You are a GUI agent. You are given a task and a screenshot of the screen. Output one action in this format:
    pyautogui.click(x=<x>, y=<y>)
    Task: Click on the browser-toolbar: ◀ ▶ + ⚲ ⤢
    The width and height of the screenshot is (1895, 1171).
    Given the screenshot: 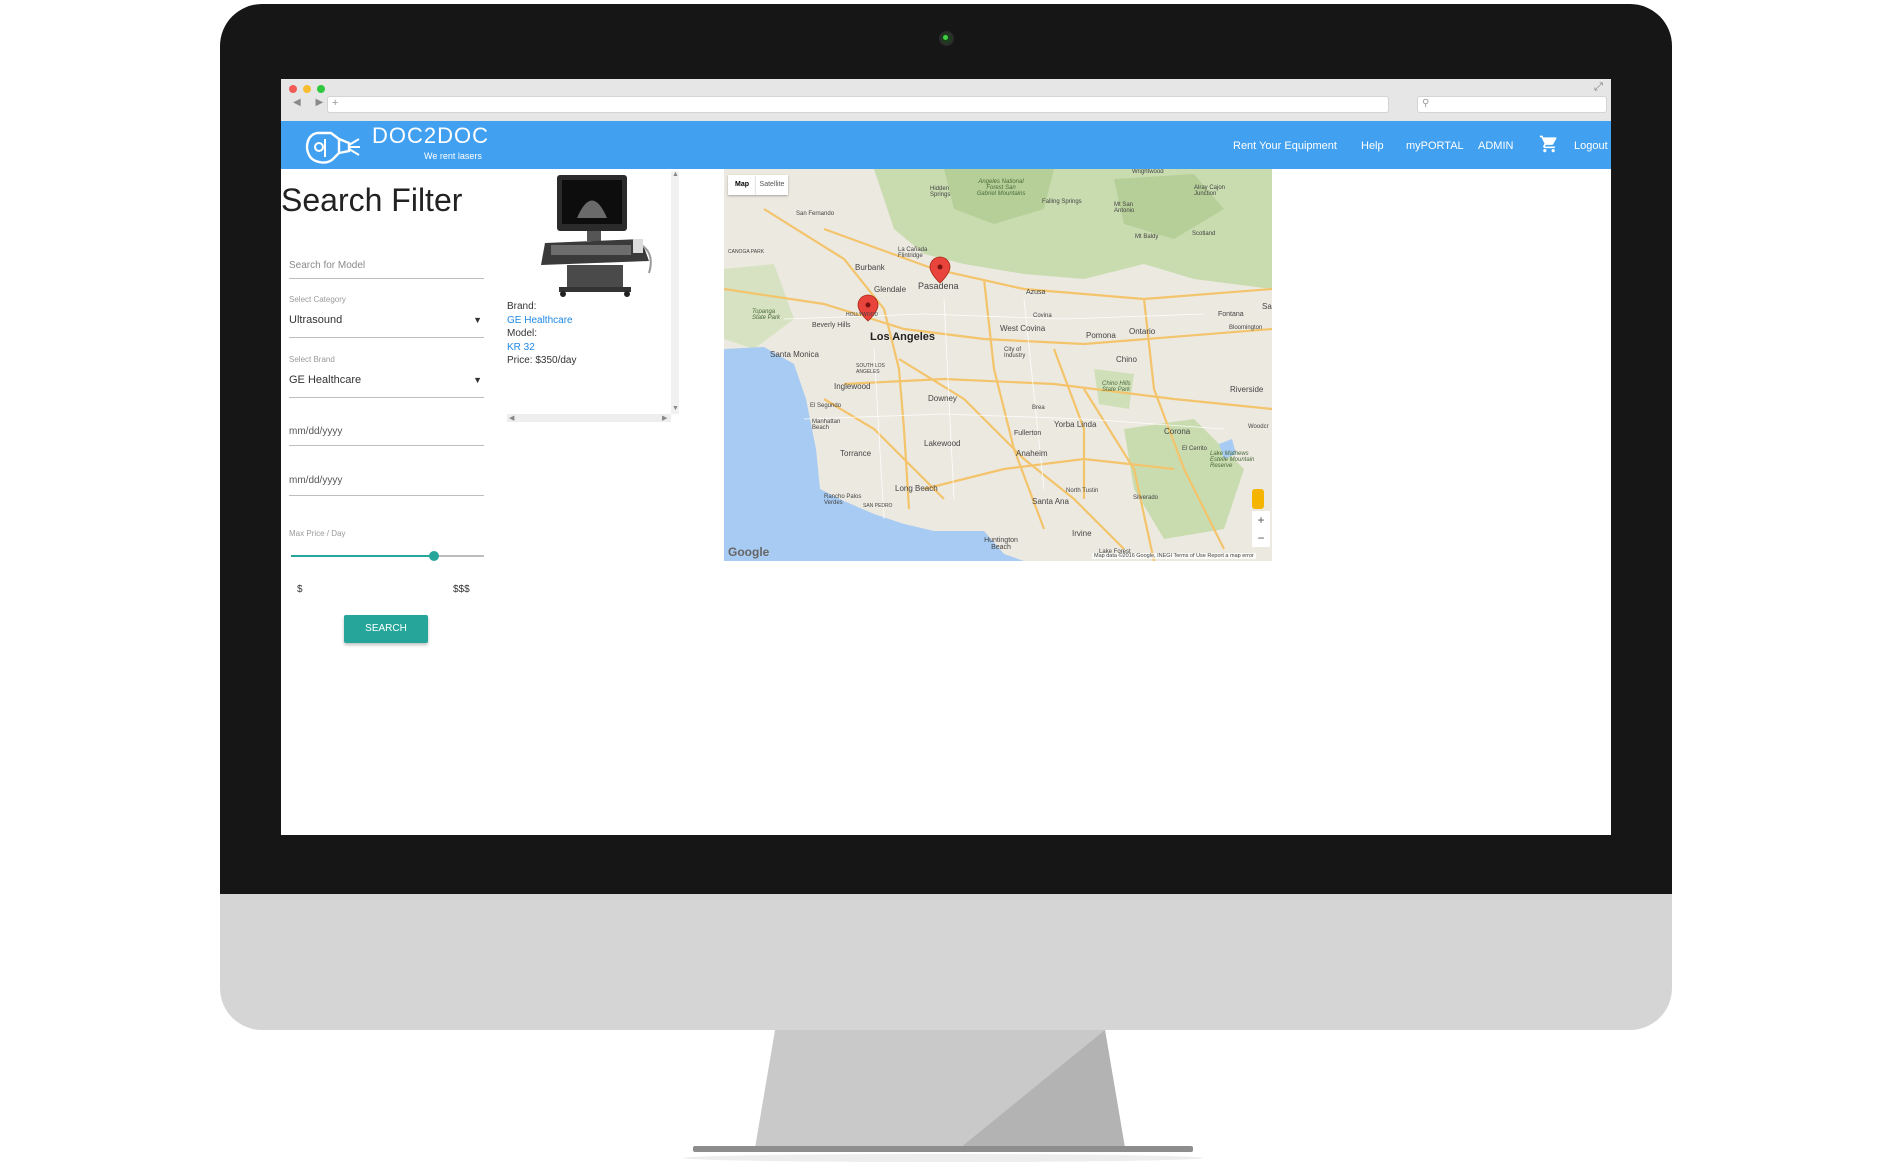 What is the action you would take?
    pyautogui.click(x=946, y=100)
    